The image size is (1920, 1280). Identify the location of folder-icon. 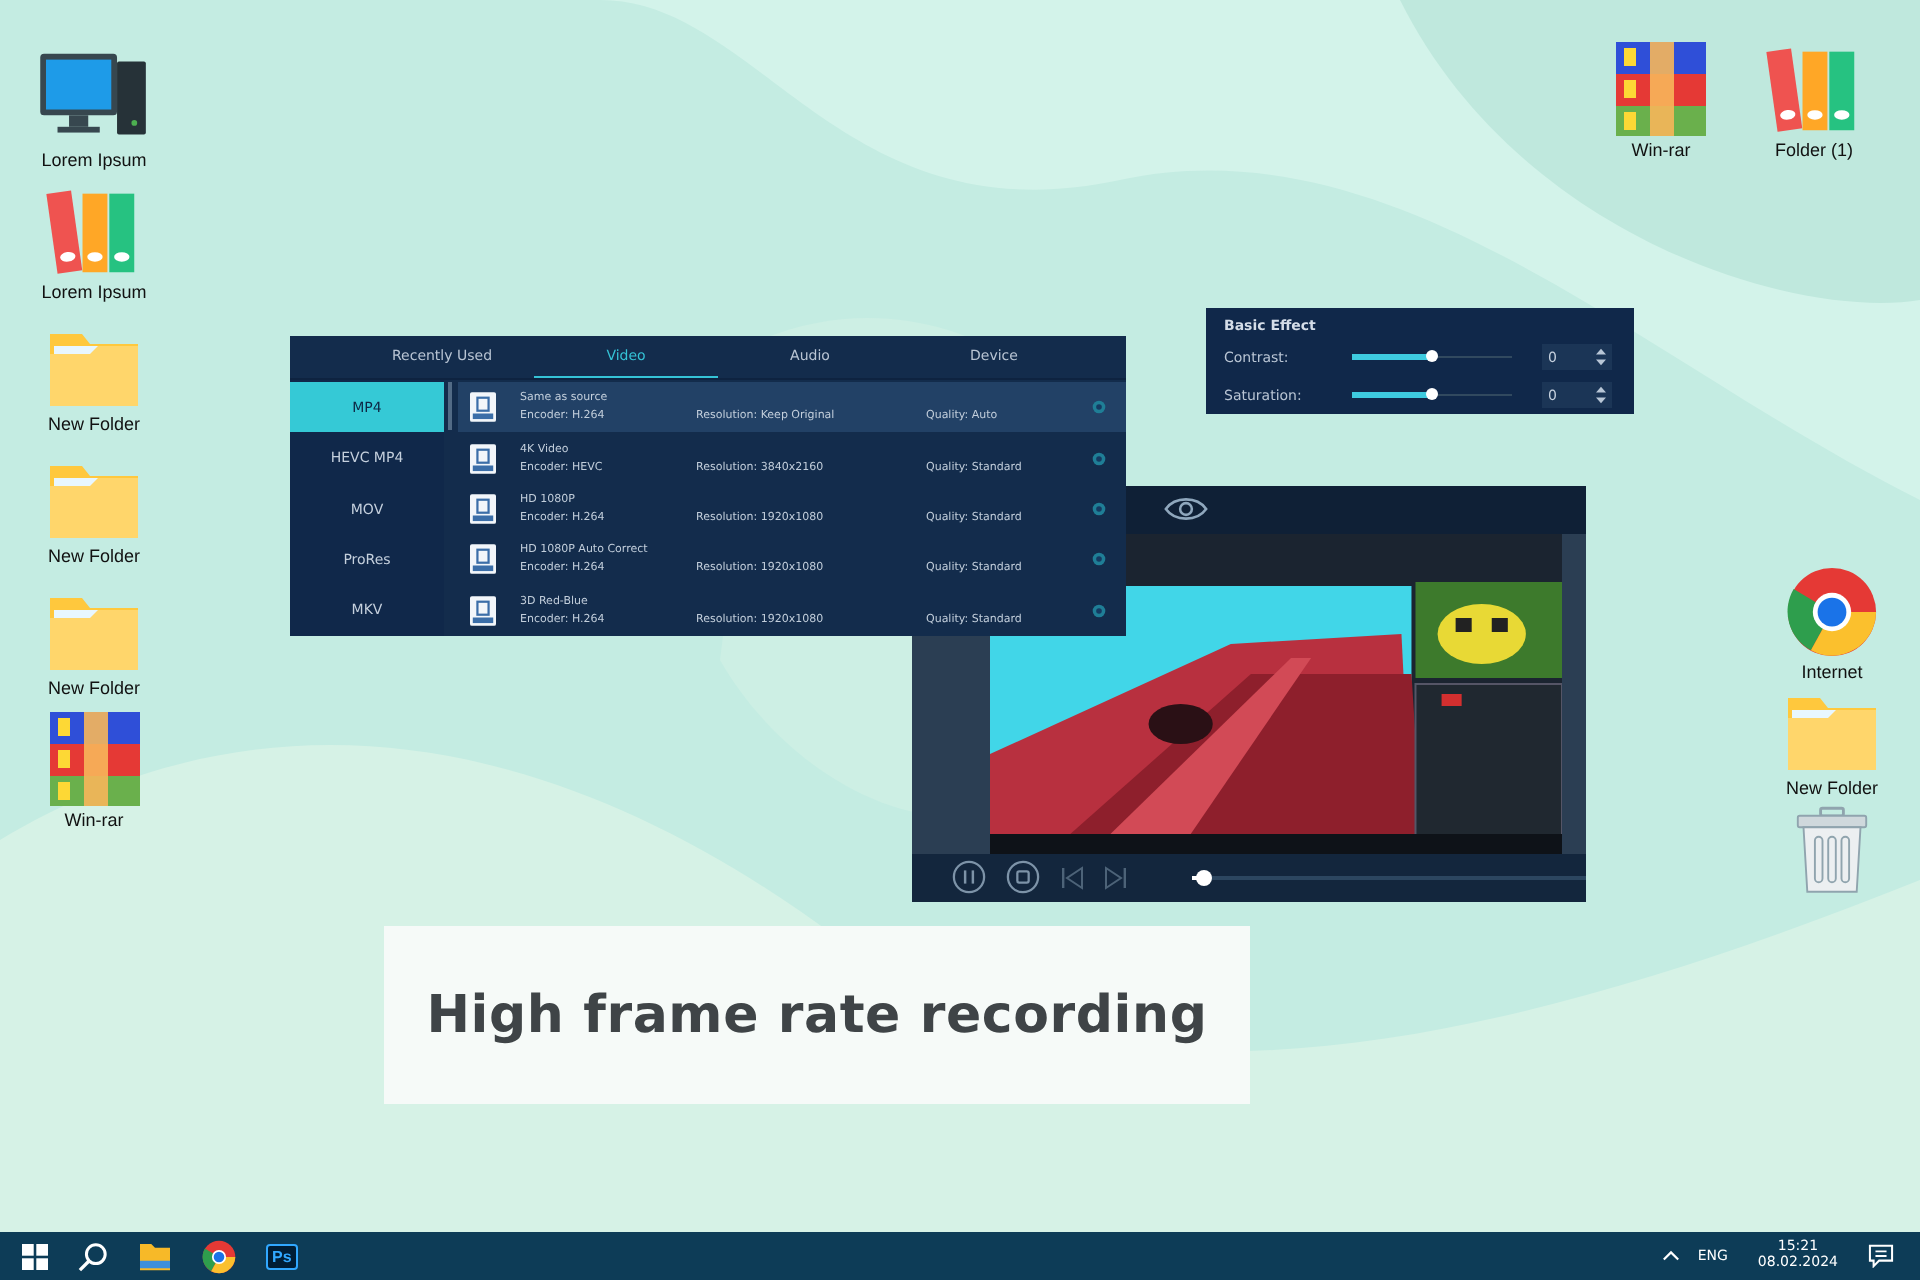
(155, 1256).